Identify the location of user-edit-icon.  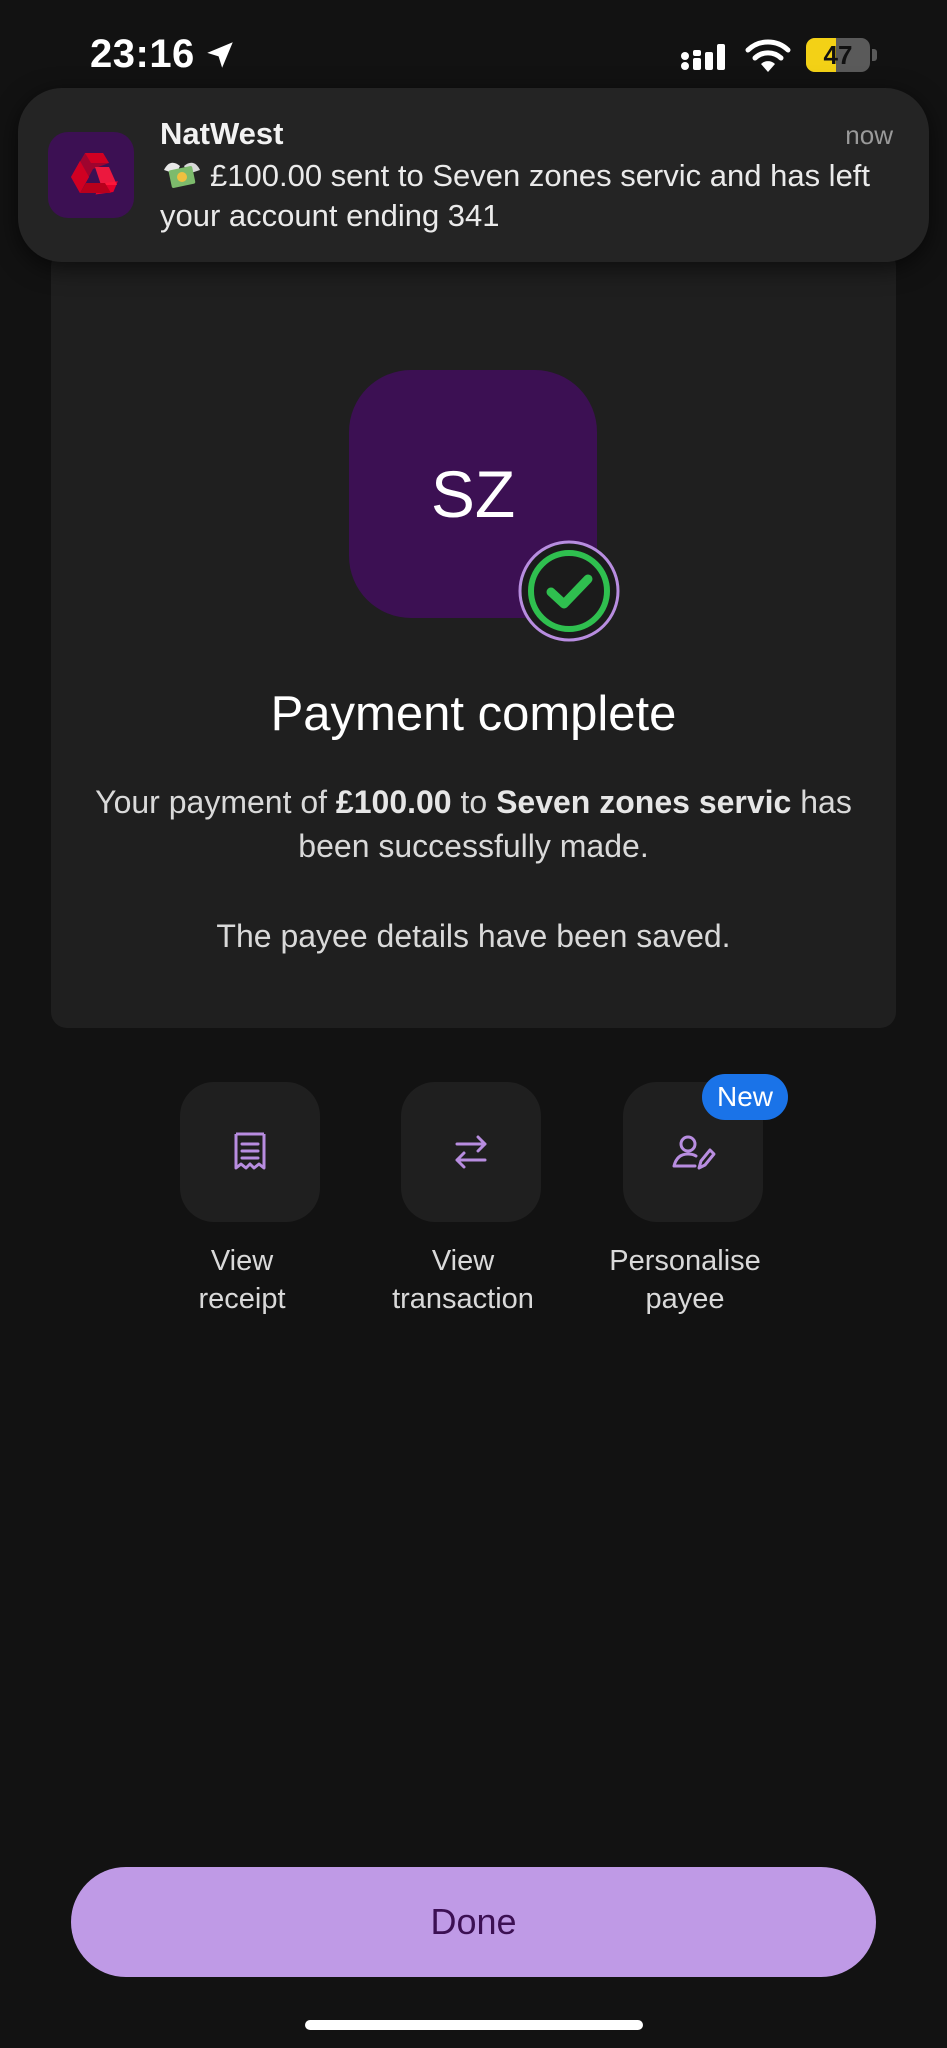
(694, 1152).